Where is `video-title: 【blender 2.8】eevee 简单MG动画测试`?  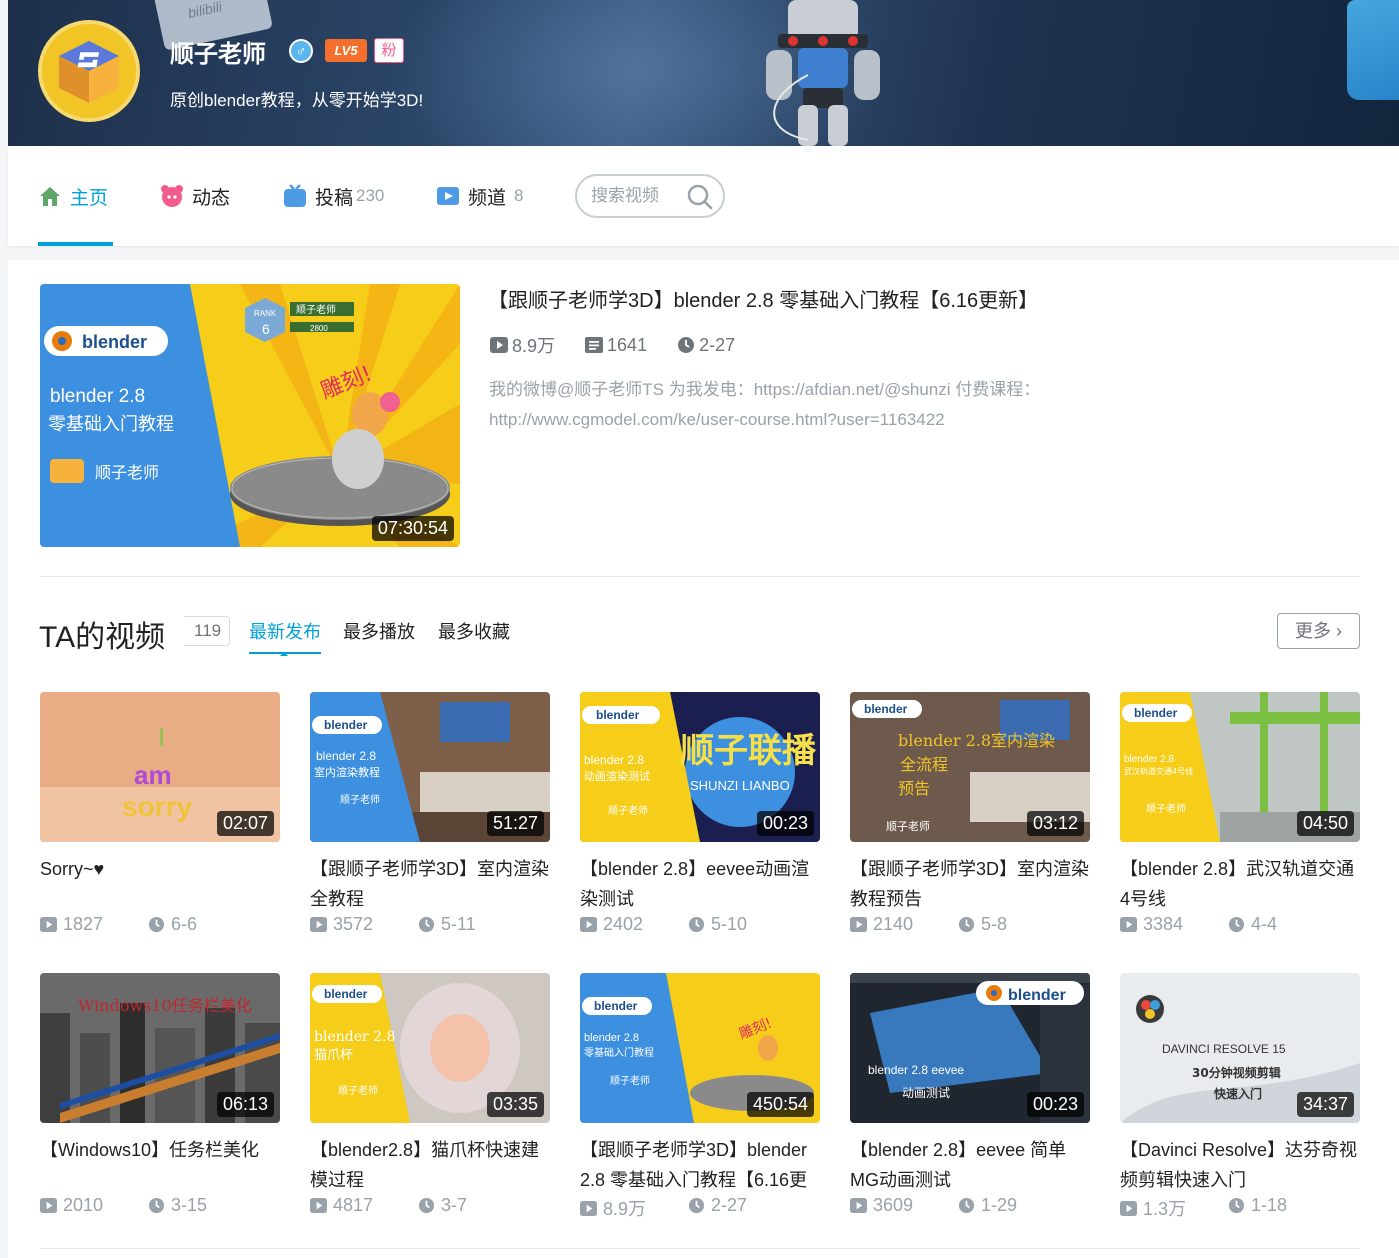
video-title: 【blender 2.8】eevee 简单MG动画测试 is located at coordinates (970, 1165).